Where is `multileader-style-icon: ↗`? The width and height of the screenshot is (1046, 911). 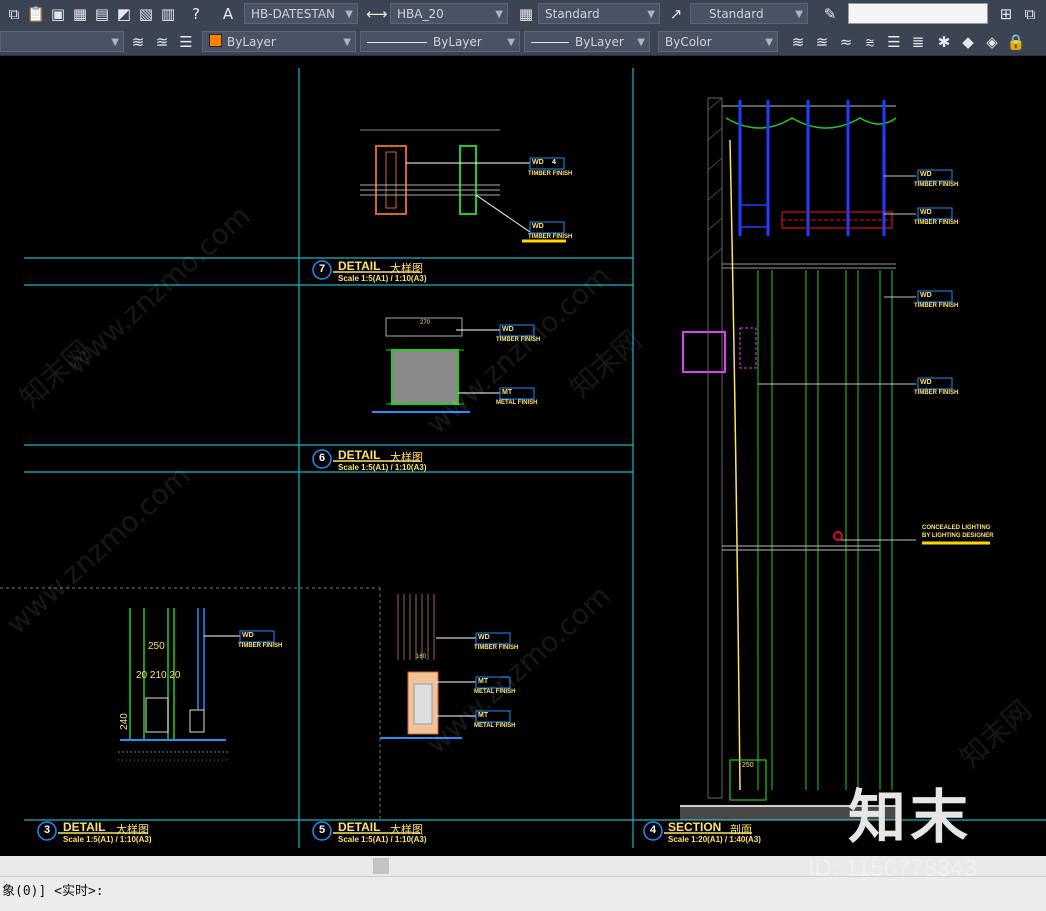
multileader-style-icon: ↗ is located at coordinates (676, 14).